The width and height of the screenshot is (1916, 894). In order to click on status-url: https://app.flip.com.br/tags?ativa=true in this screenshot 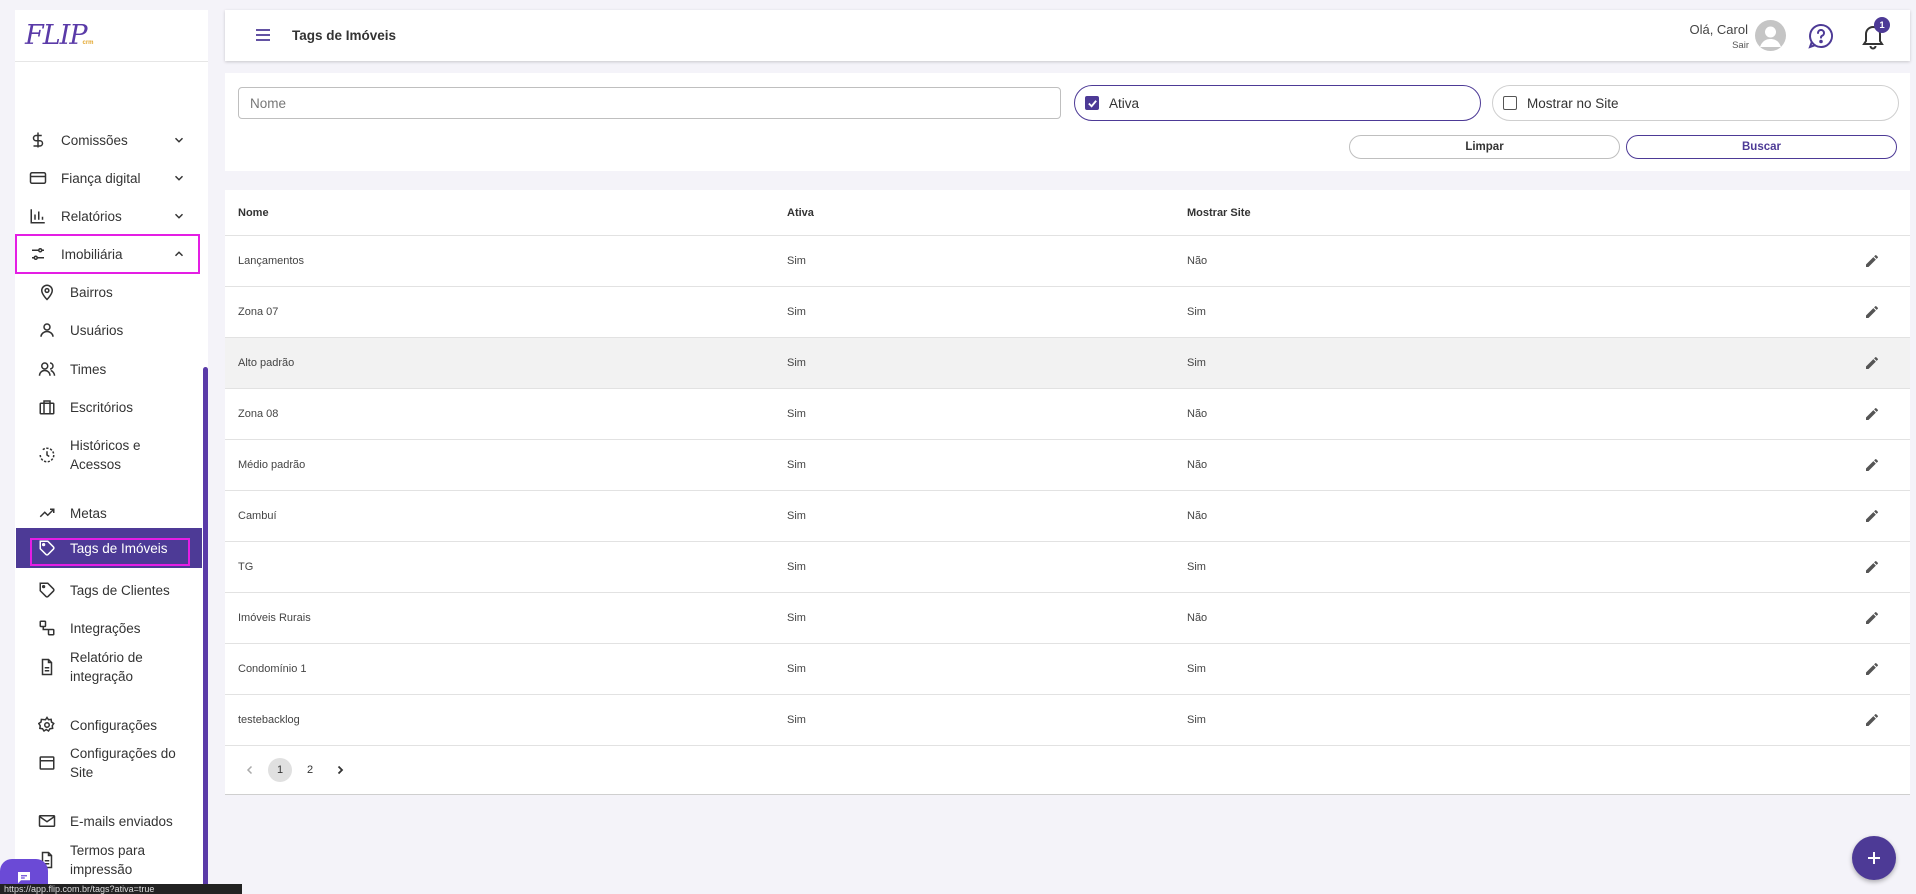, I will do `click(121, 889)`.